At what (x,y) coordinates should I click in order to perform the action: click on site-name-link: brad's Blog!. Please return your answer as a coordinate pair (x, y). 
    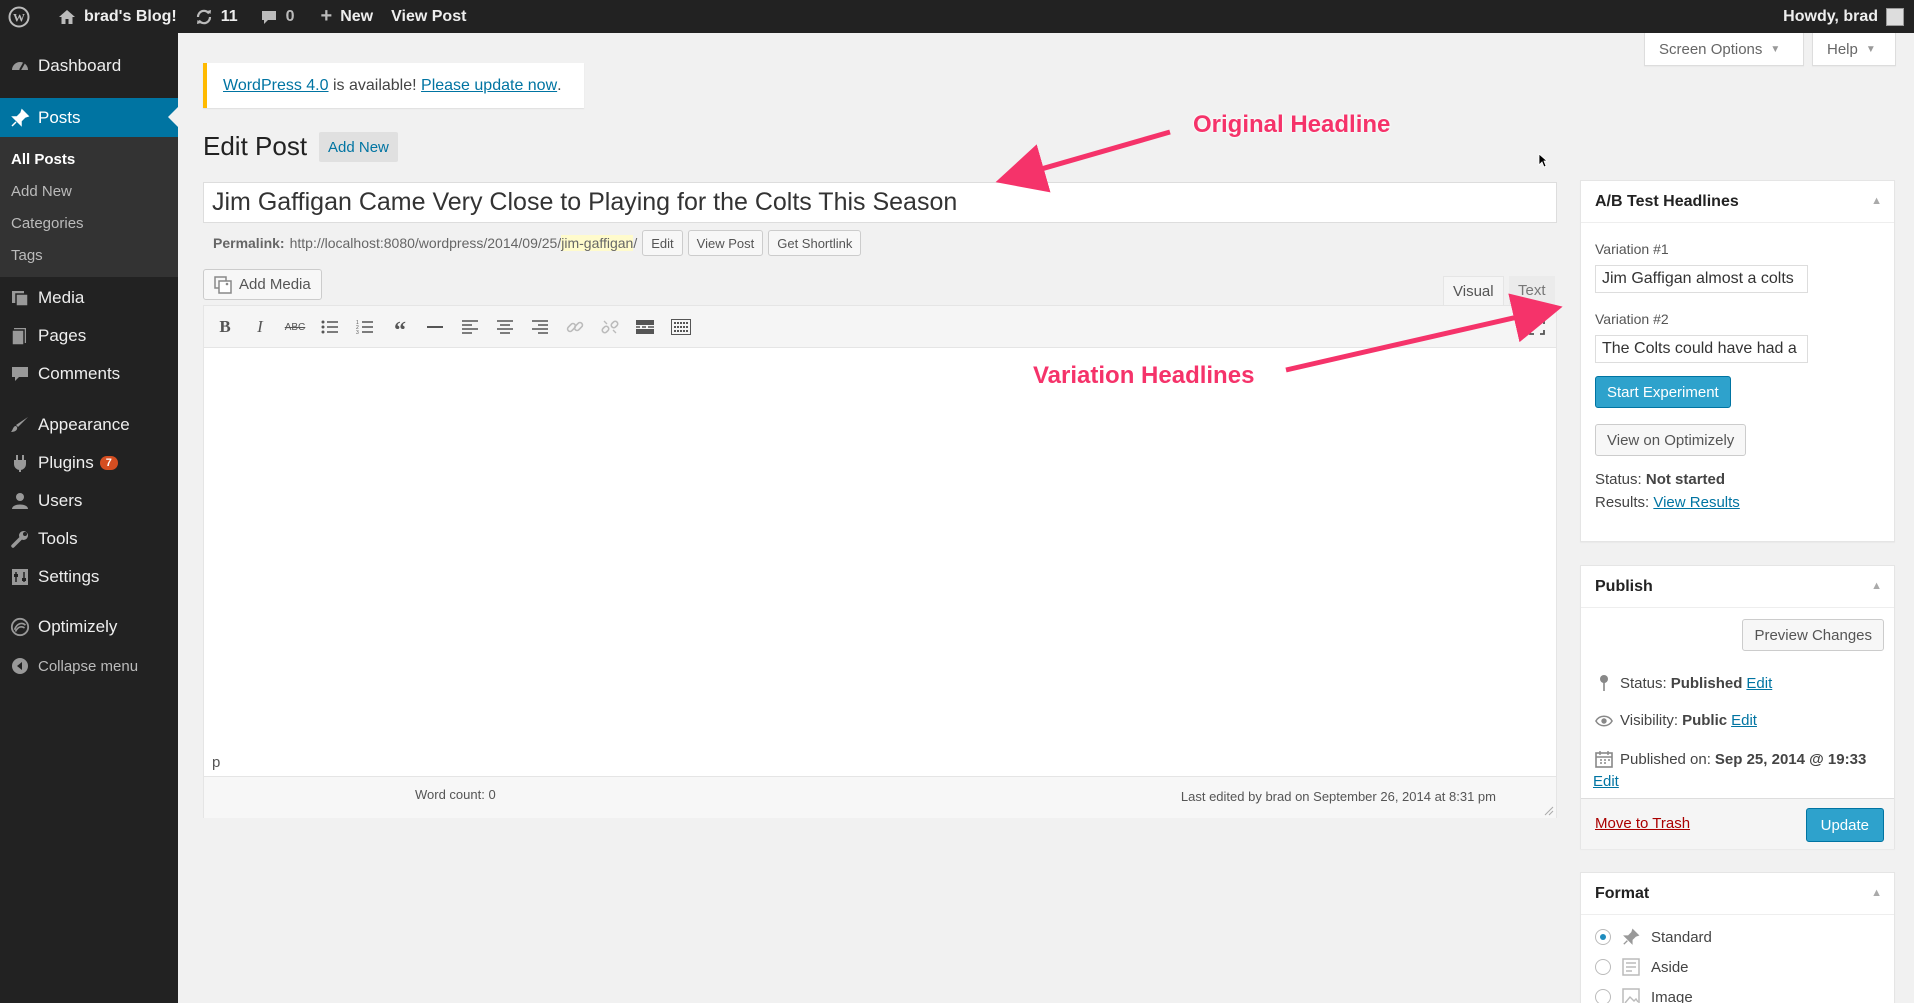
    Looking at the image, I should click on (115, 16).